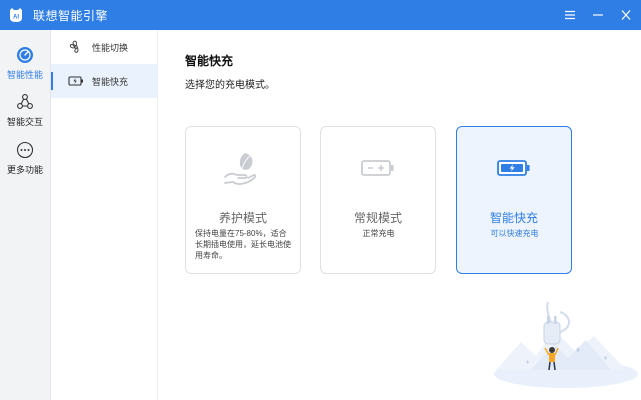 The image size is (641, 400). What do you see at coordinates (110, 47) in the screenshot?
I see `subnav-label: 性能切换` at bounding box center [110, 47].